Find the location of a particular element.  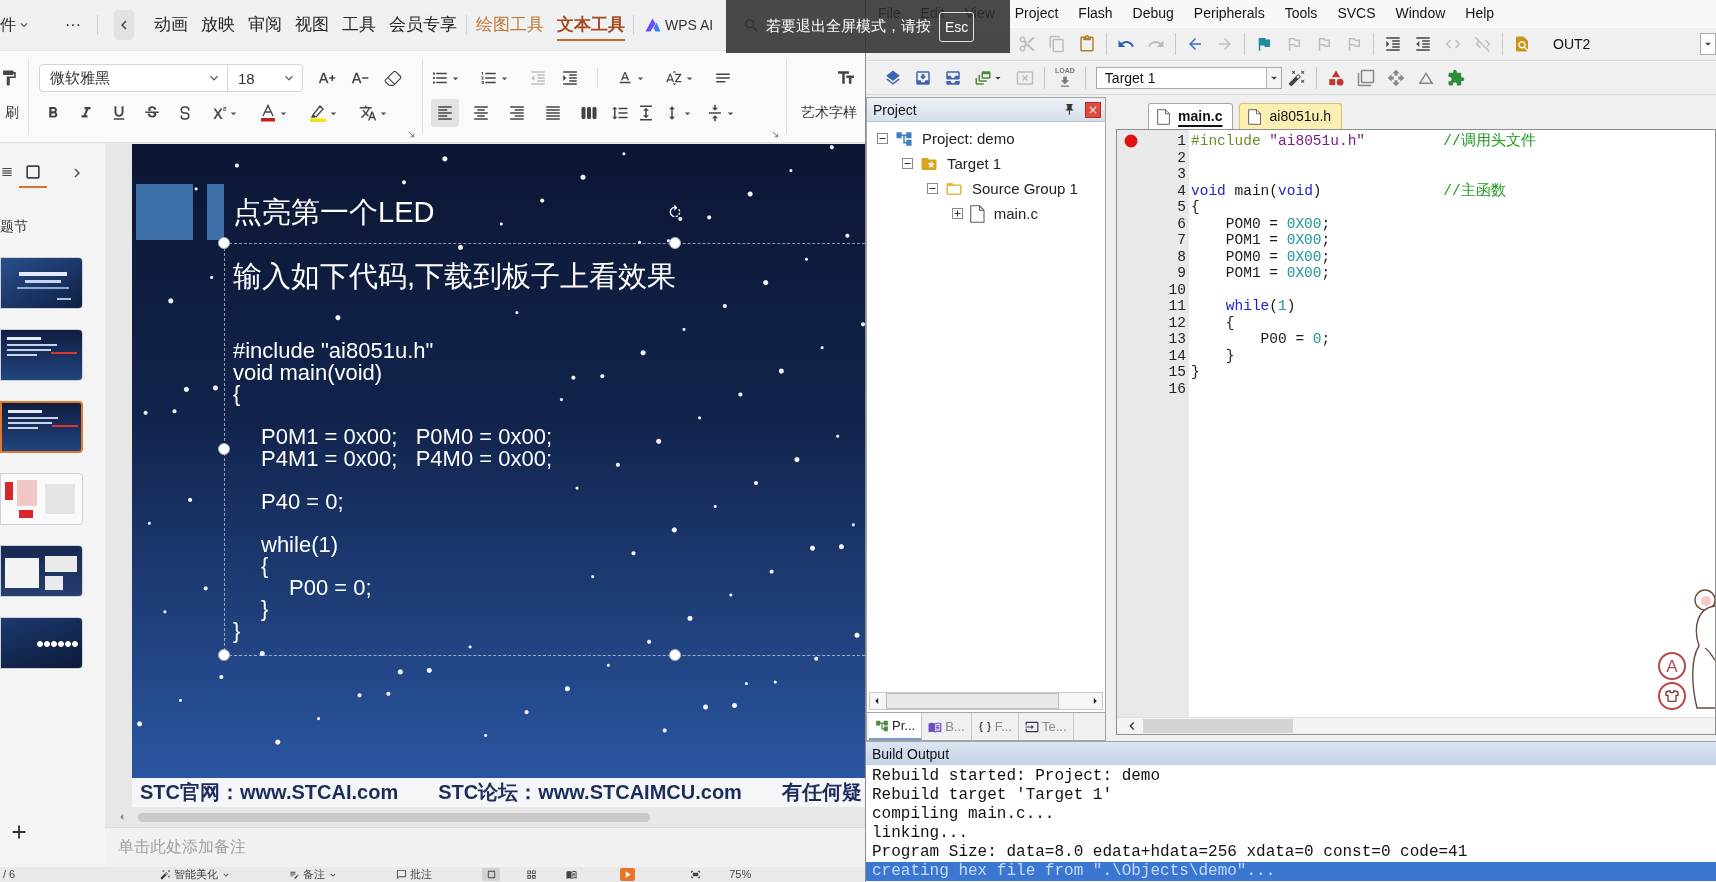

line-number: 15 is located at coordinates (1177, 372).